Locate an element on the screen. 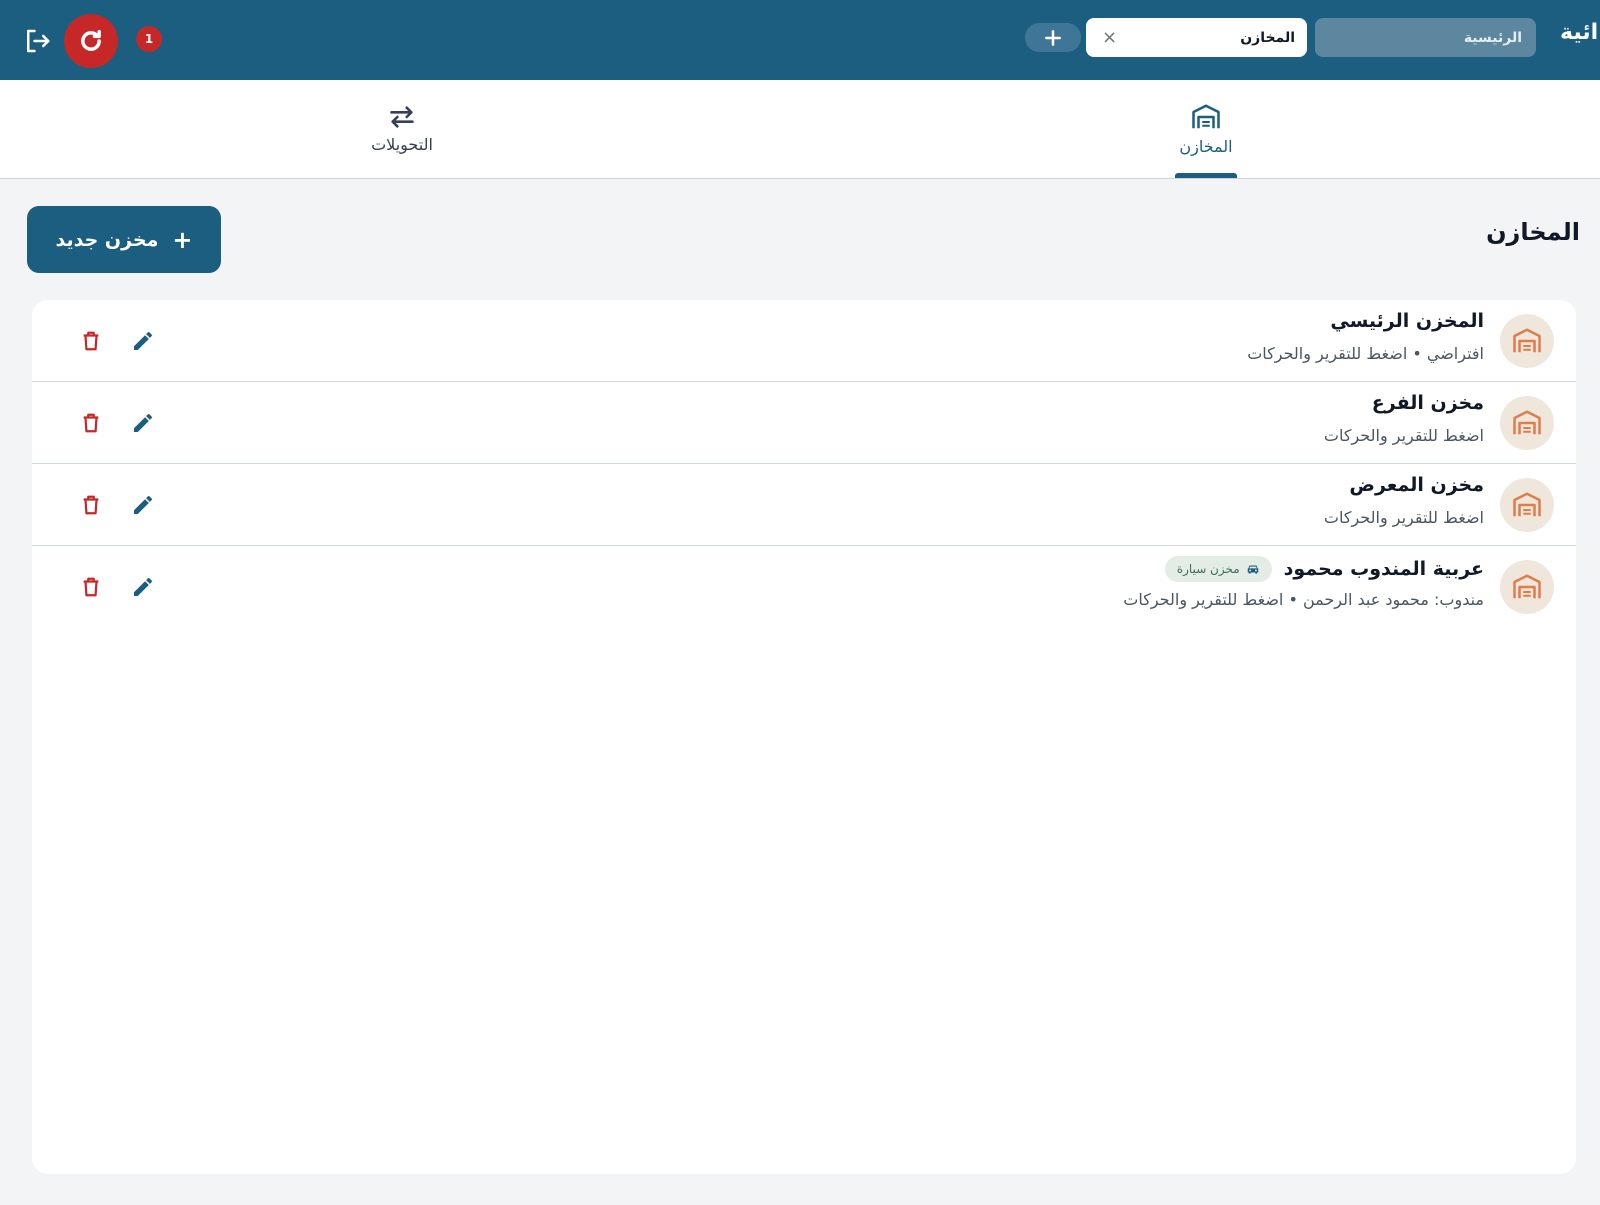 Image resolution: width=1600 pixels, height=1205 pixels. vehicle-warehouse-badge: مخزن سيارة is located at coordinates (1218, 569).